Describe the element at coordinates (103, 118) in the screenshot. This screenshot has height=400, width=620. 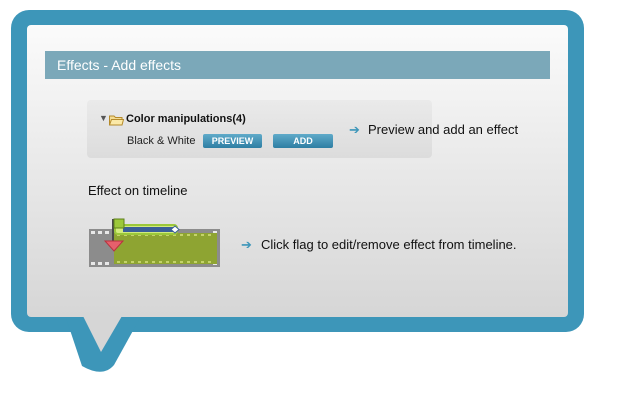
I see `expand-arrow-icon: ▼` at that location.